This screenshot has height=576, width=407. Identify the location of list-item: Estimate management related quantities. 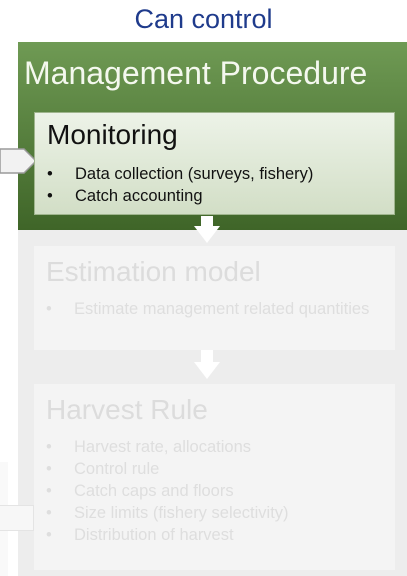
(210, 309).